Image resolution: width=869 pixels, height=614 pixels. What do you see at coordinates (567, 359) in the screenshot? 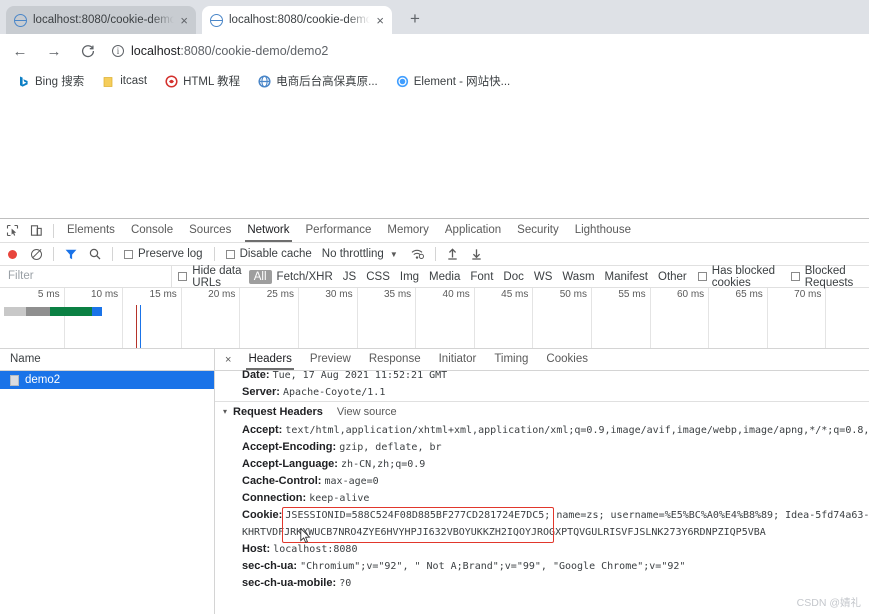
I see `detail-tab-cookies: Cookies` at bounding box center [567, 359].